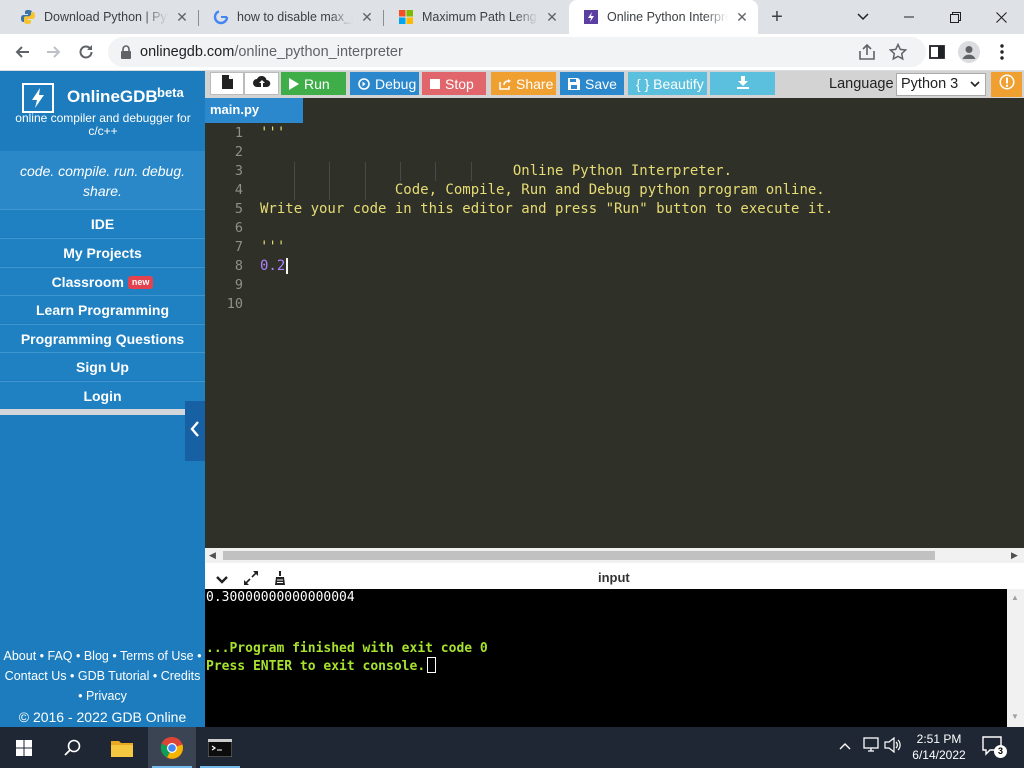 Image resolution: width=1024 pixels, height=768 pixels. Describe the element at coordinates (316, 666) in the screenshot. I see `console-press-enter: Press ENTER to exit console.` at that location.